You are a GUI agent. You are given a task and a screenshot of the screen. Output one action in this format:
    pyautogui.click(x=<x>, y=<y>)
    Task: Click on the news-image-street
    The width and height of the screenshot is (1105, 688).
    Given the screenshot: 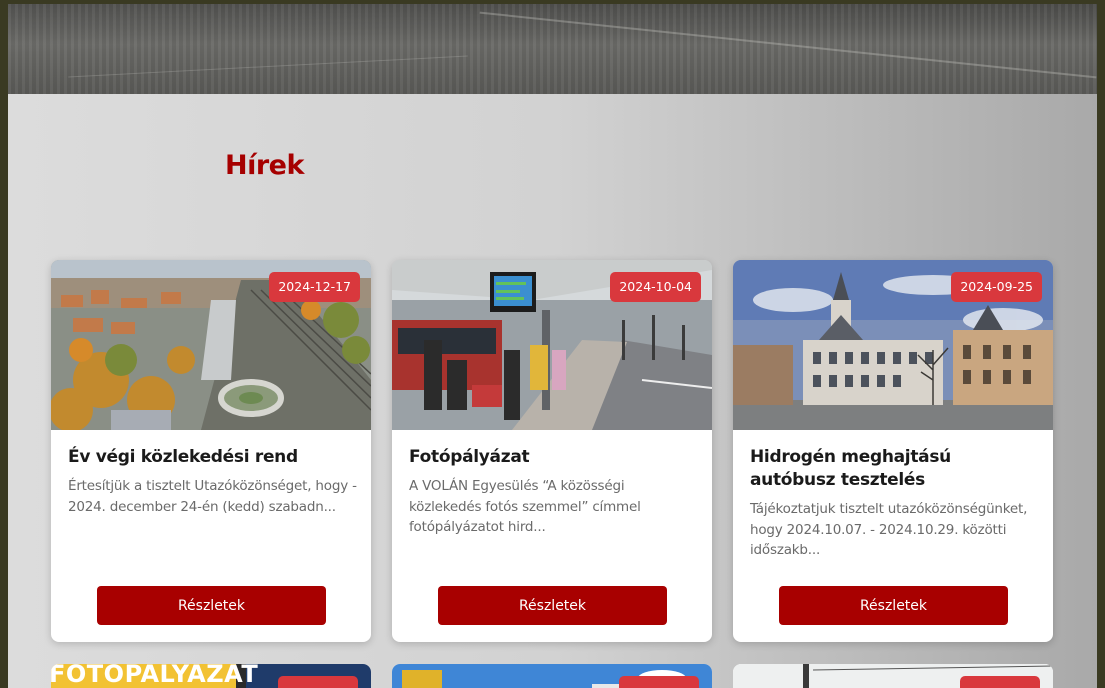 What is the action you would take?
    pyautogui.click(x=893, y=676)
    